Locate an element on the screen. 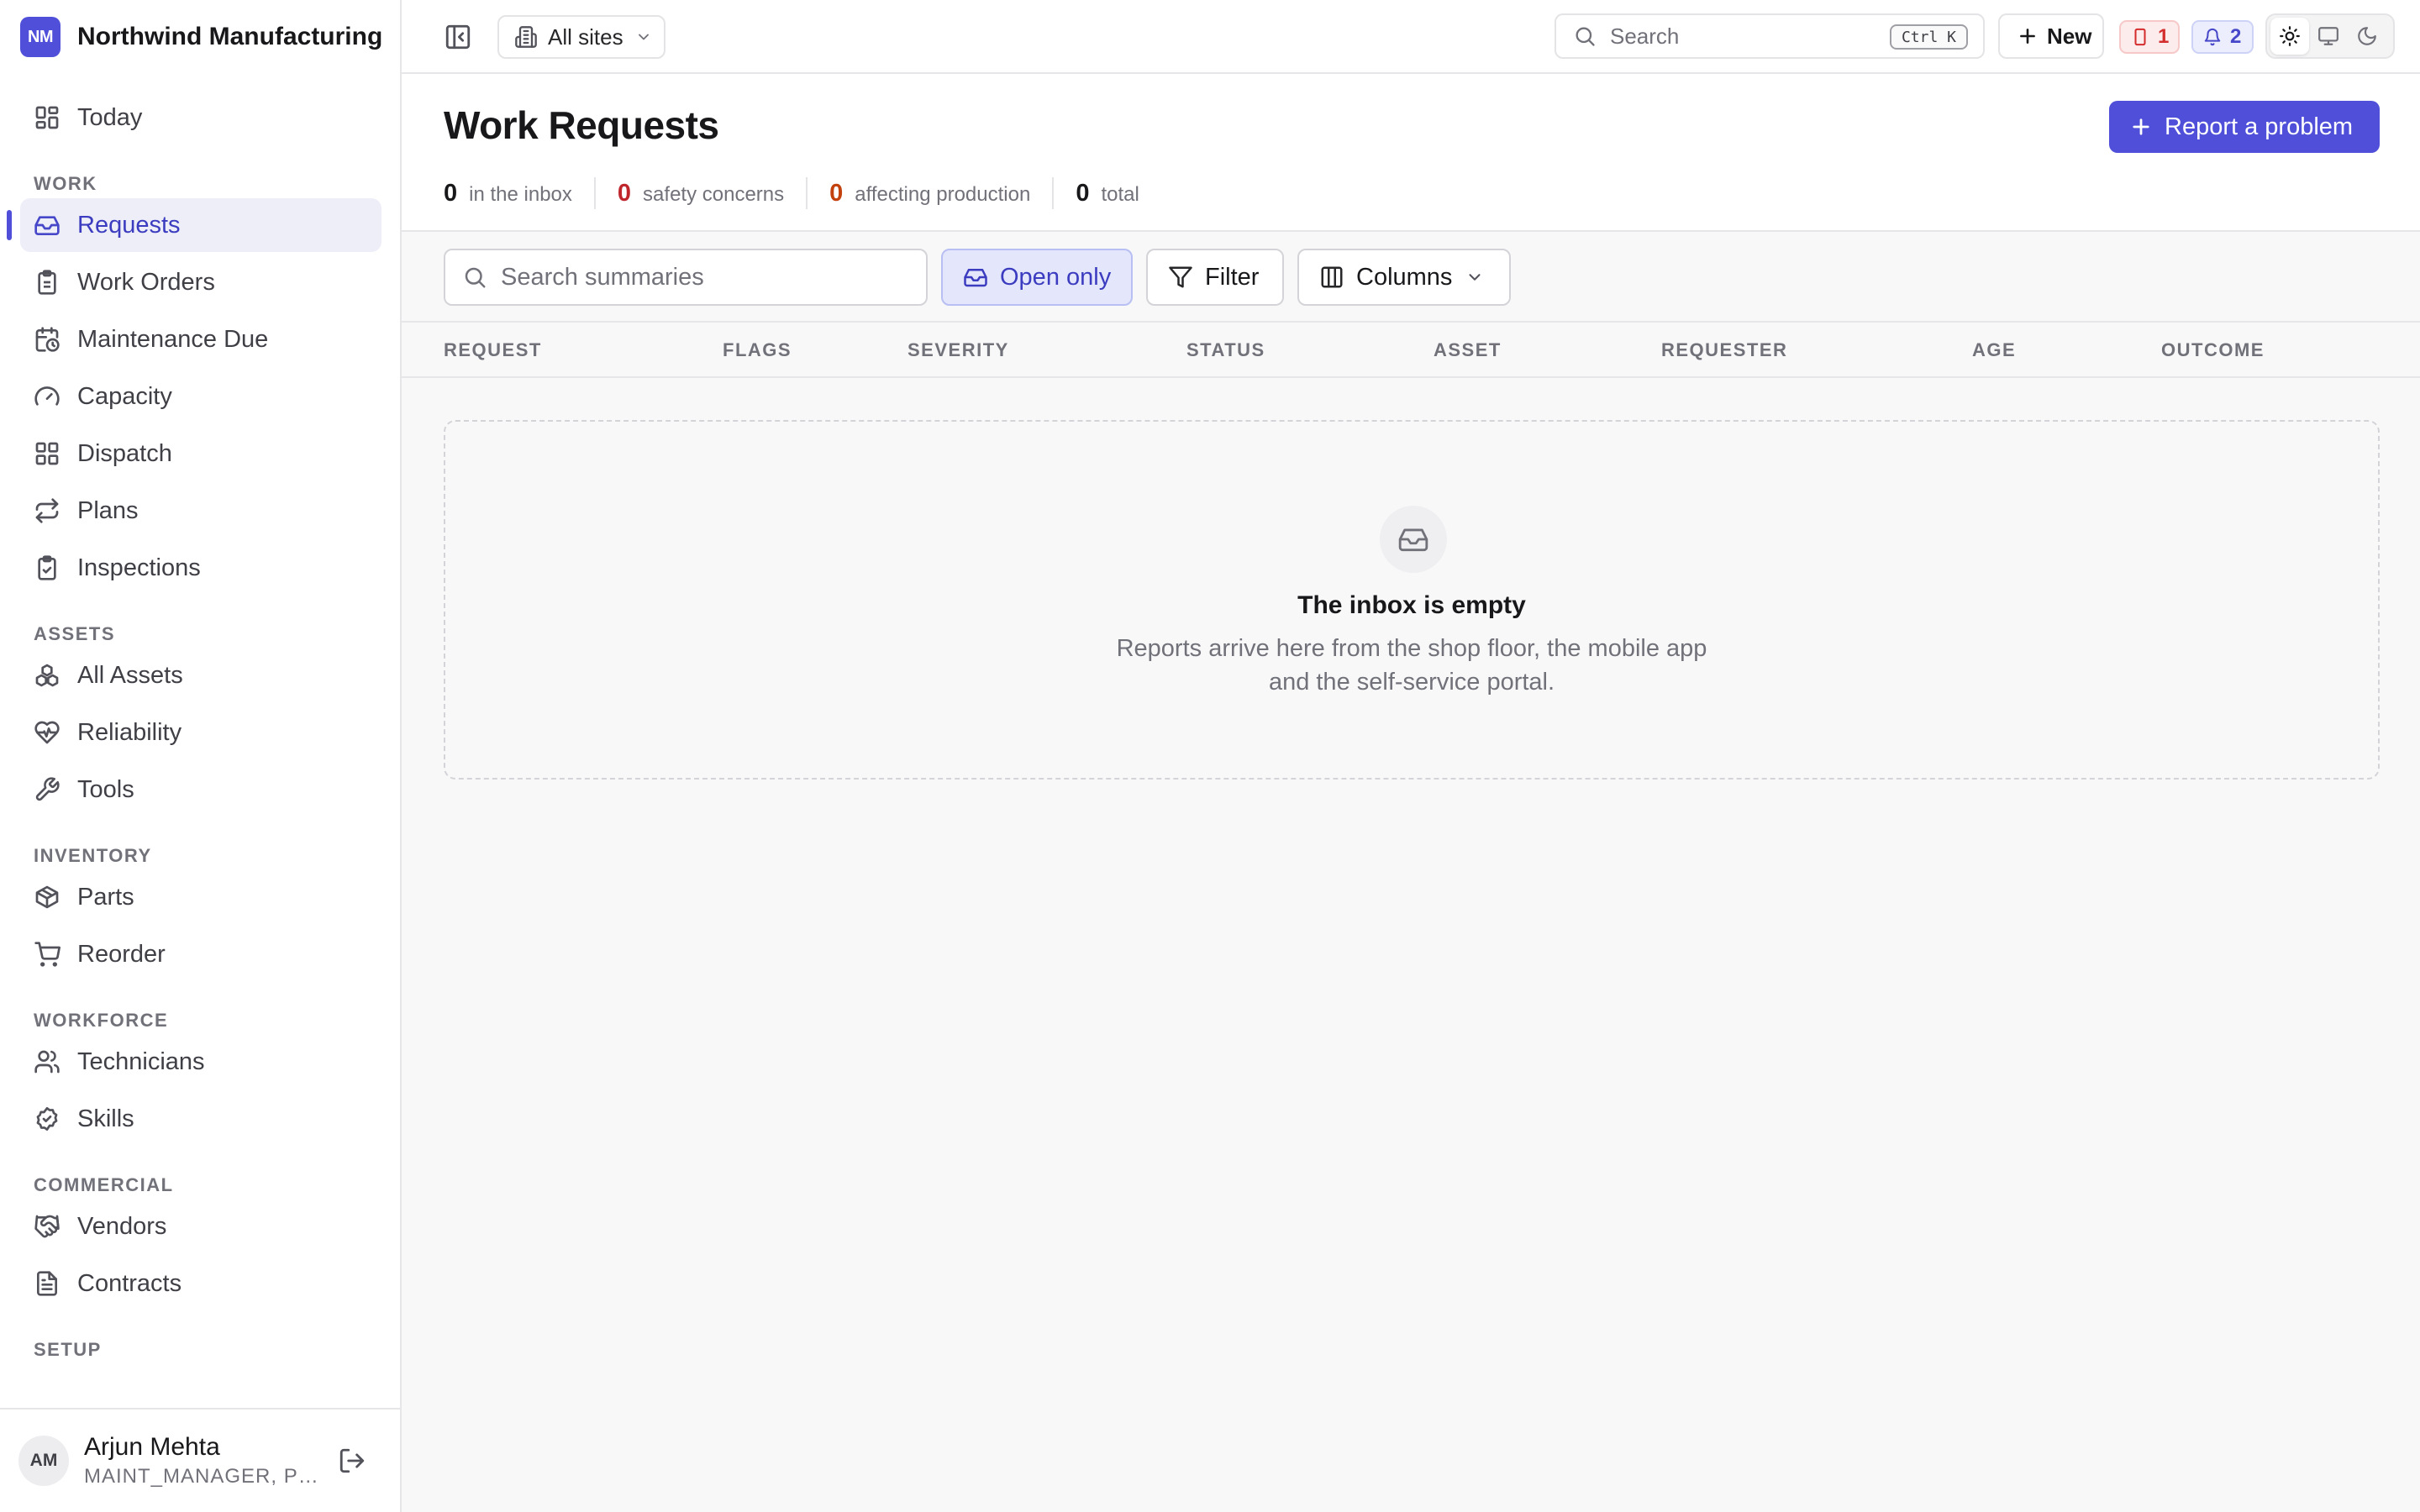  sidebar-item-parts: Parts is located at coordinates (200, 897).